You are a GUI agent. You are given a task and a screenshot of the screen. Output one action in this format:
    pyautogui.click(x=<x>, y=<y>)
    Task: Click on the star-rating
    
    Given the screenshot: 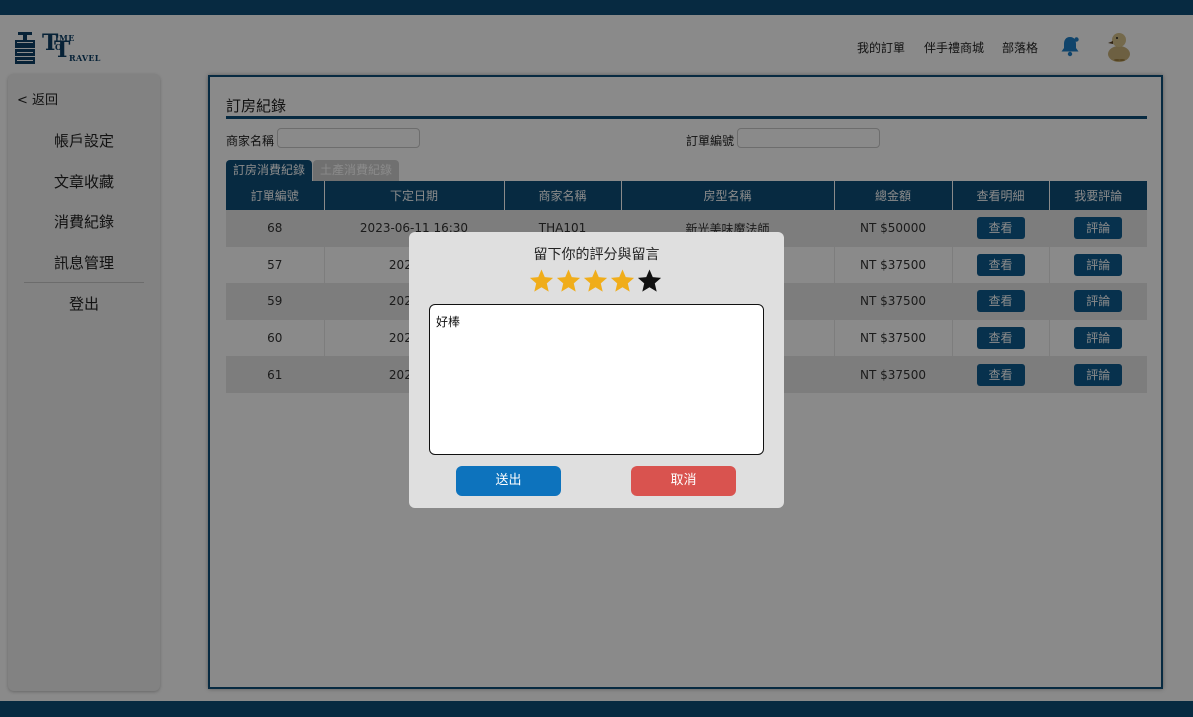 What is the action you would take?
    pyautogui.click(x=595, y=281)
    